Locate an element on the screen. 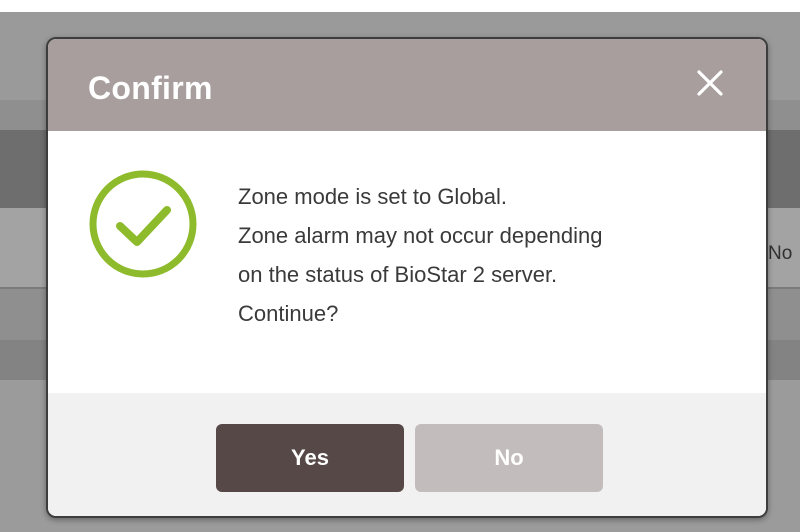 The height and width of the screenshot is (532, 800). message-line: Zone mode is set to Global. is located at coordinates (373, 196).